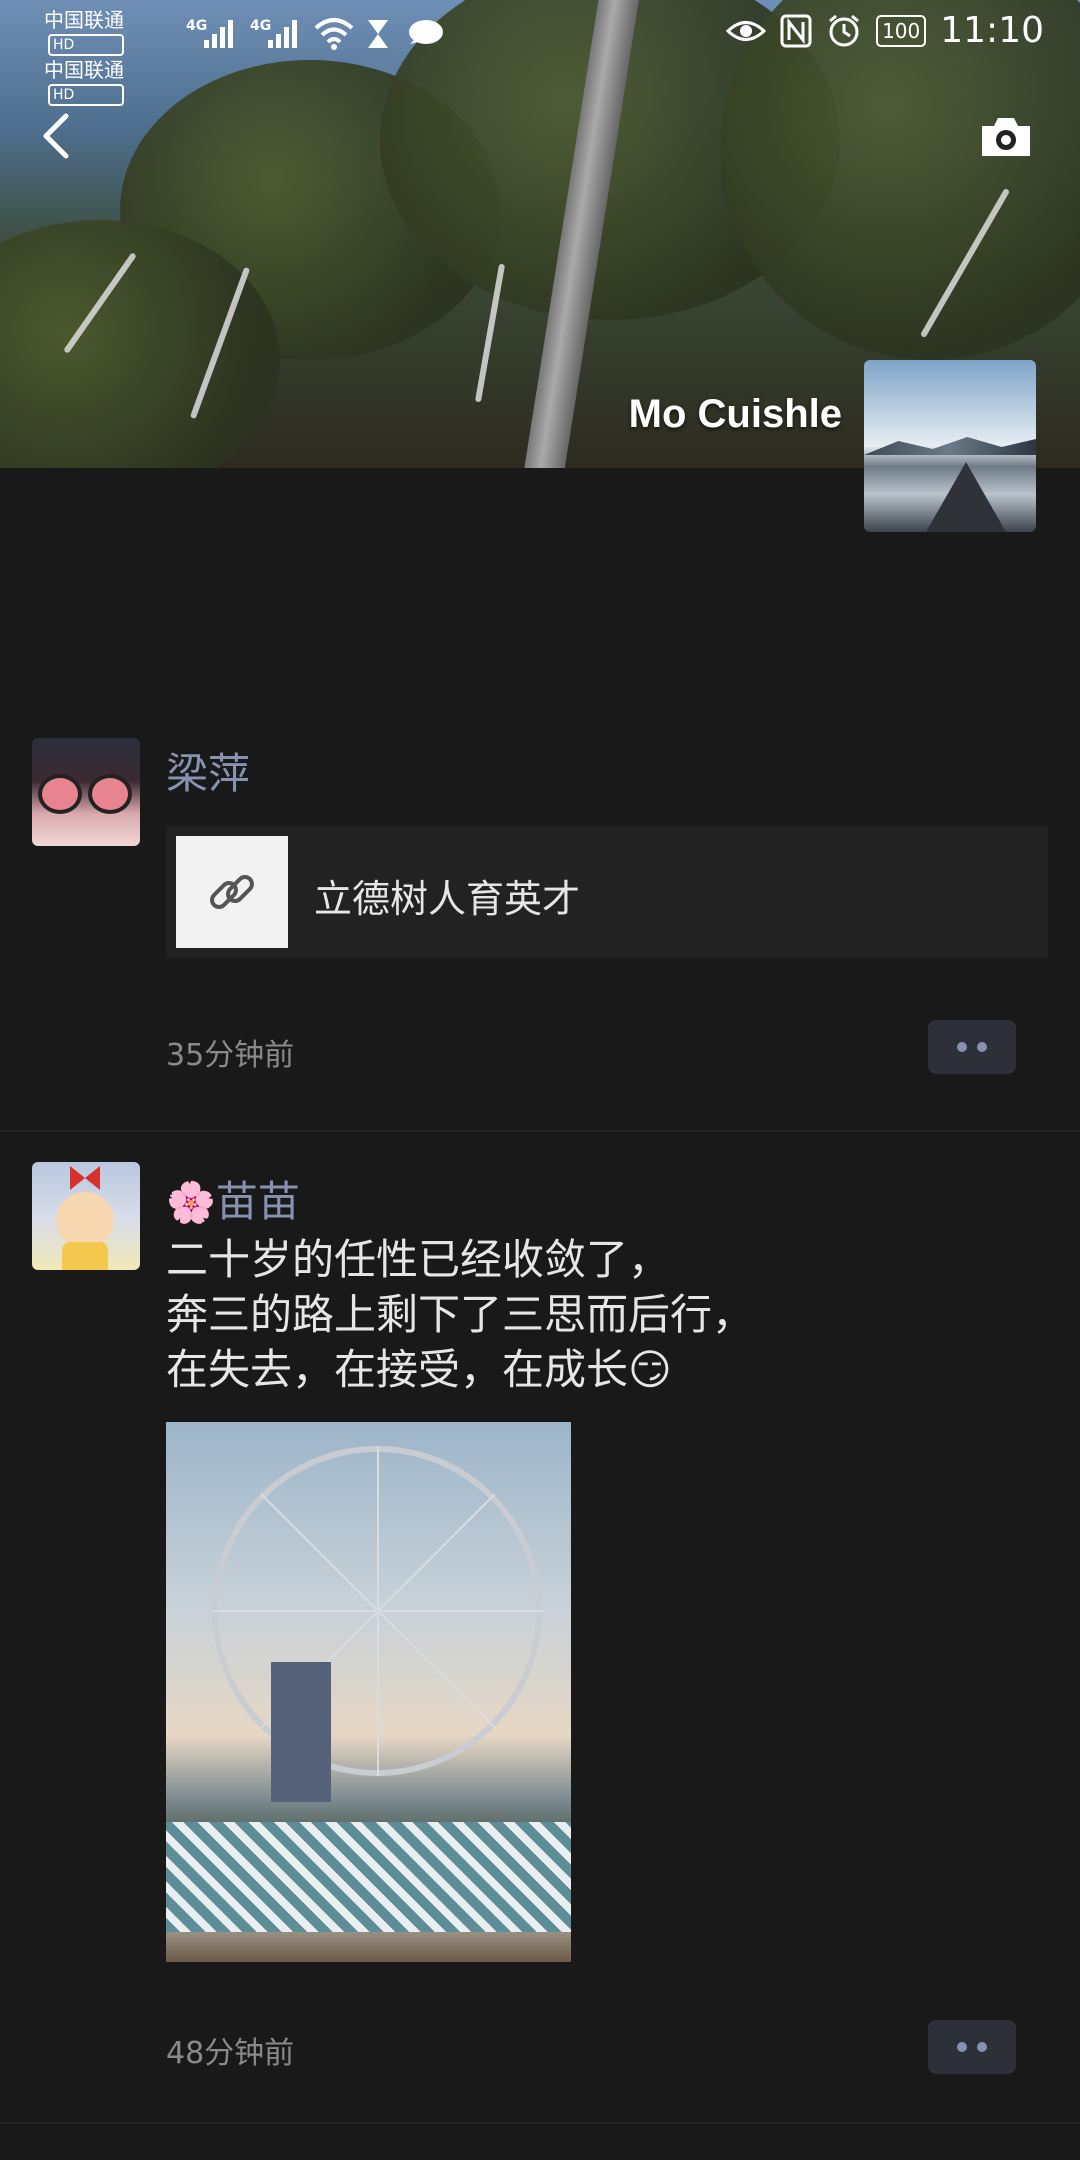  What do you see at coordinates (735, 414) in the screenshot?
I see `profile-username: Mo Cuishle` at bounding box center [735, 414].